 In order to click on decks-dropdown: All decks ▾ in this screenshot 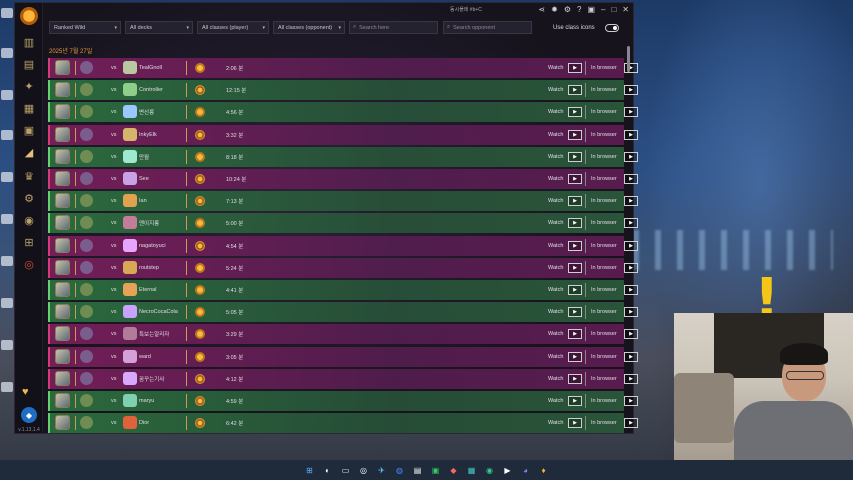, I will do `click(159, 27)`.